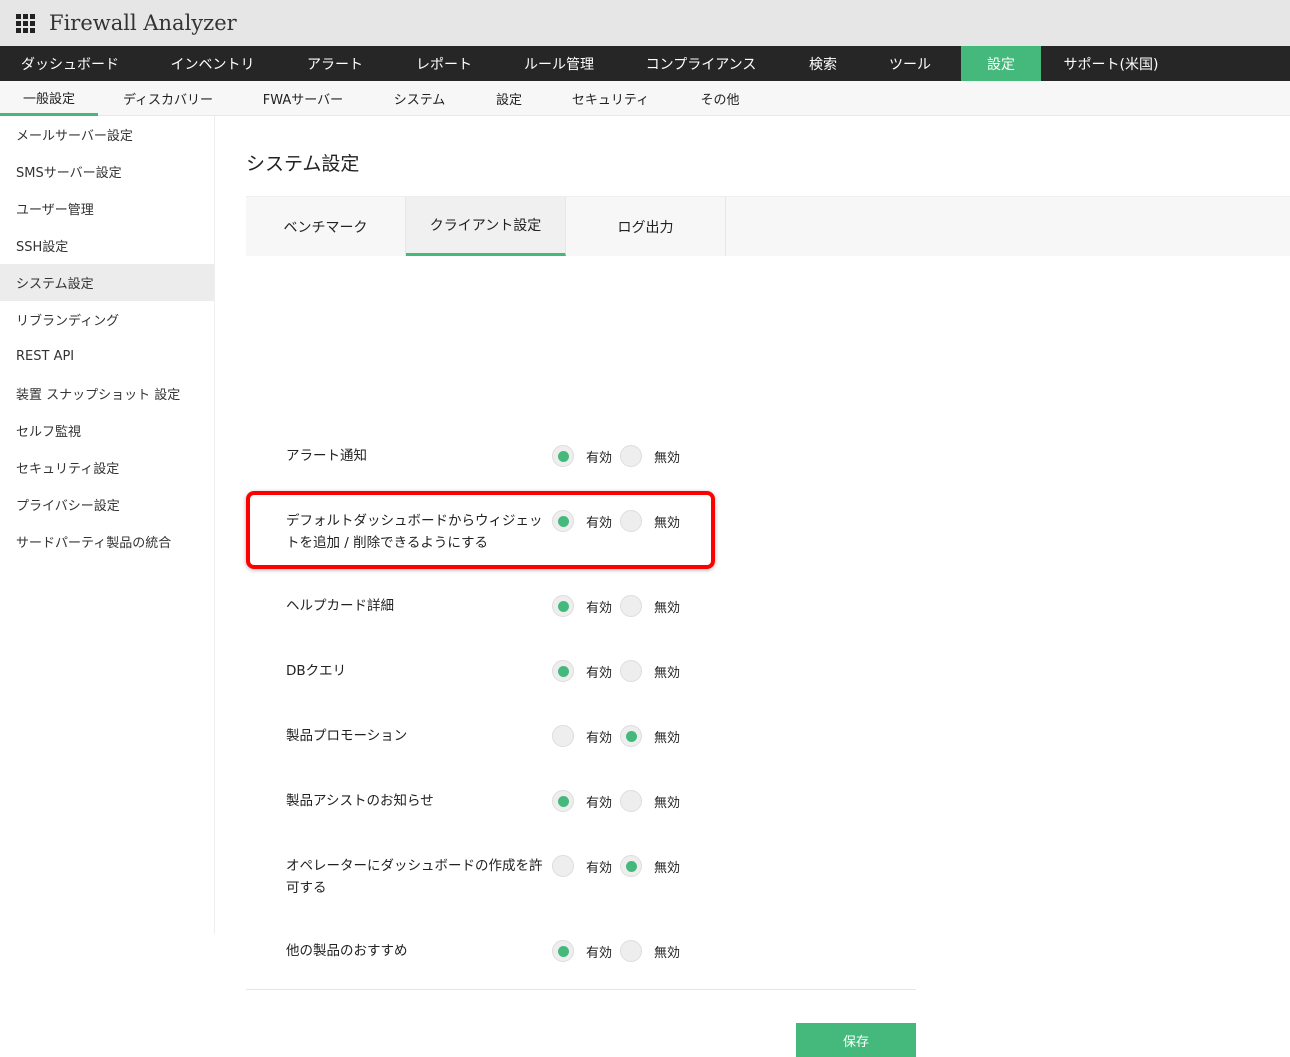 The height and width of the screenshot is (1057, 1290). I want to click on setting-label: オペレーターにダッシュボードの作成を許可する, so click(414, 877).